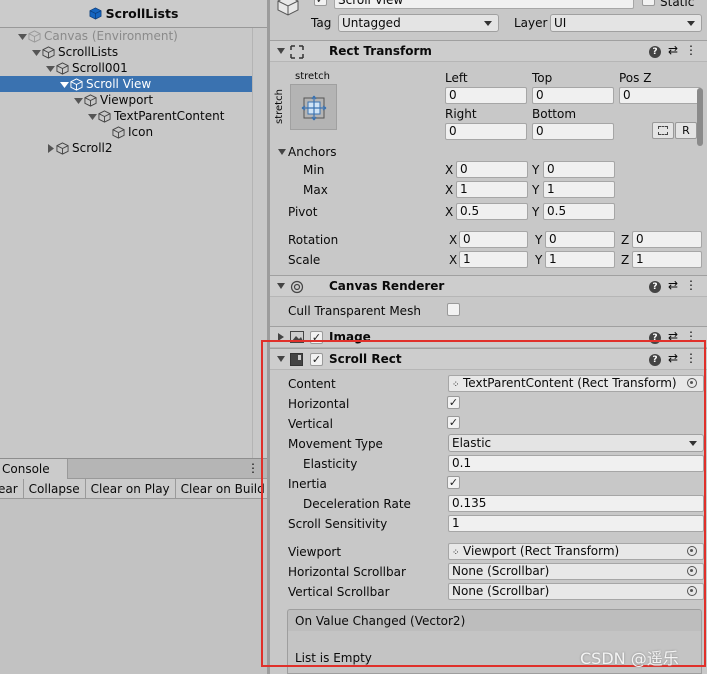  I want to click on posz-field: 0, so click(660, 95).